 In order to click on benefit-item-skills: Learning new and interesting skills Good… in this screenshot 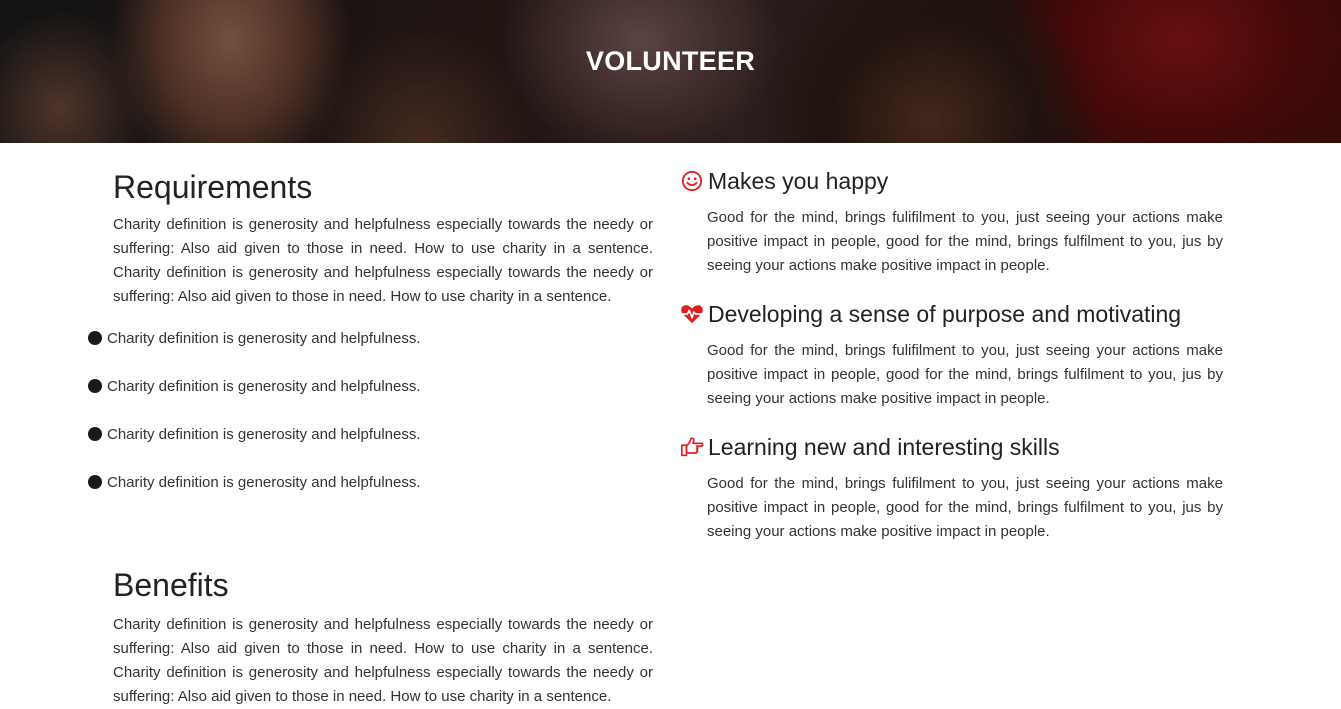, I will do `click(952, 487)`.